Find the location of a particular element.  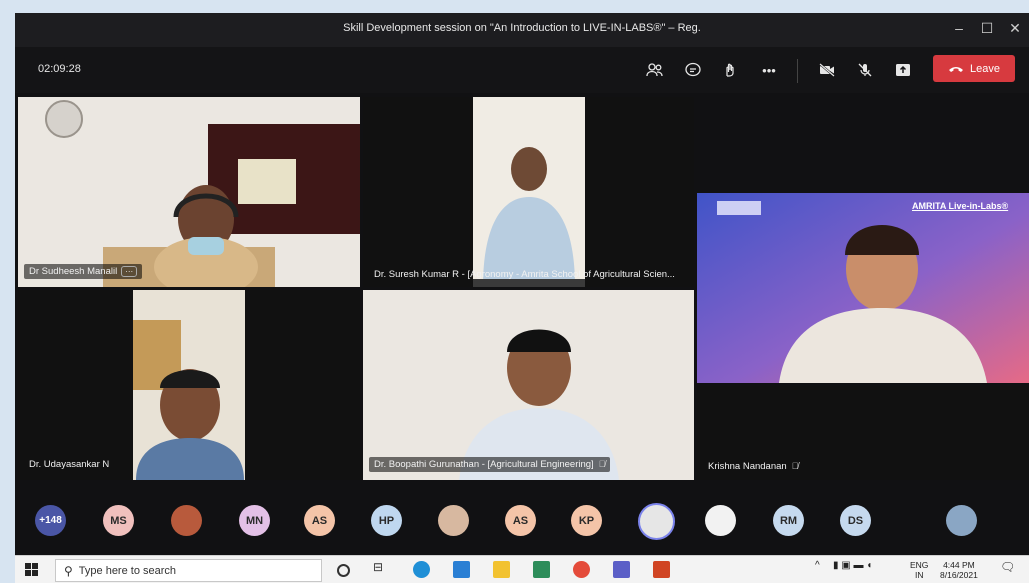

participant-name: Dr Sudheesh Manalil ··· is located at coordinates (83, 271).